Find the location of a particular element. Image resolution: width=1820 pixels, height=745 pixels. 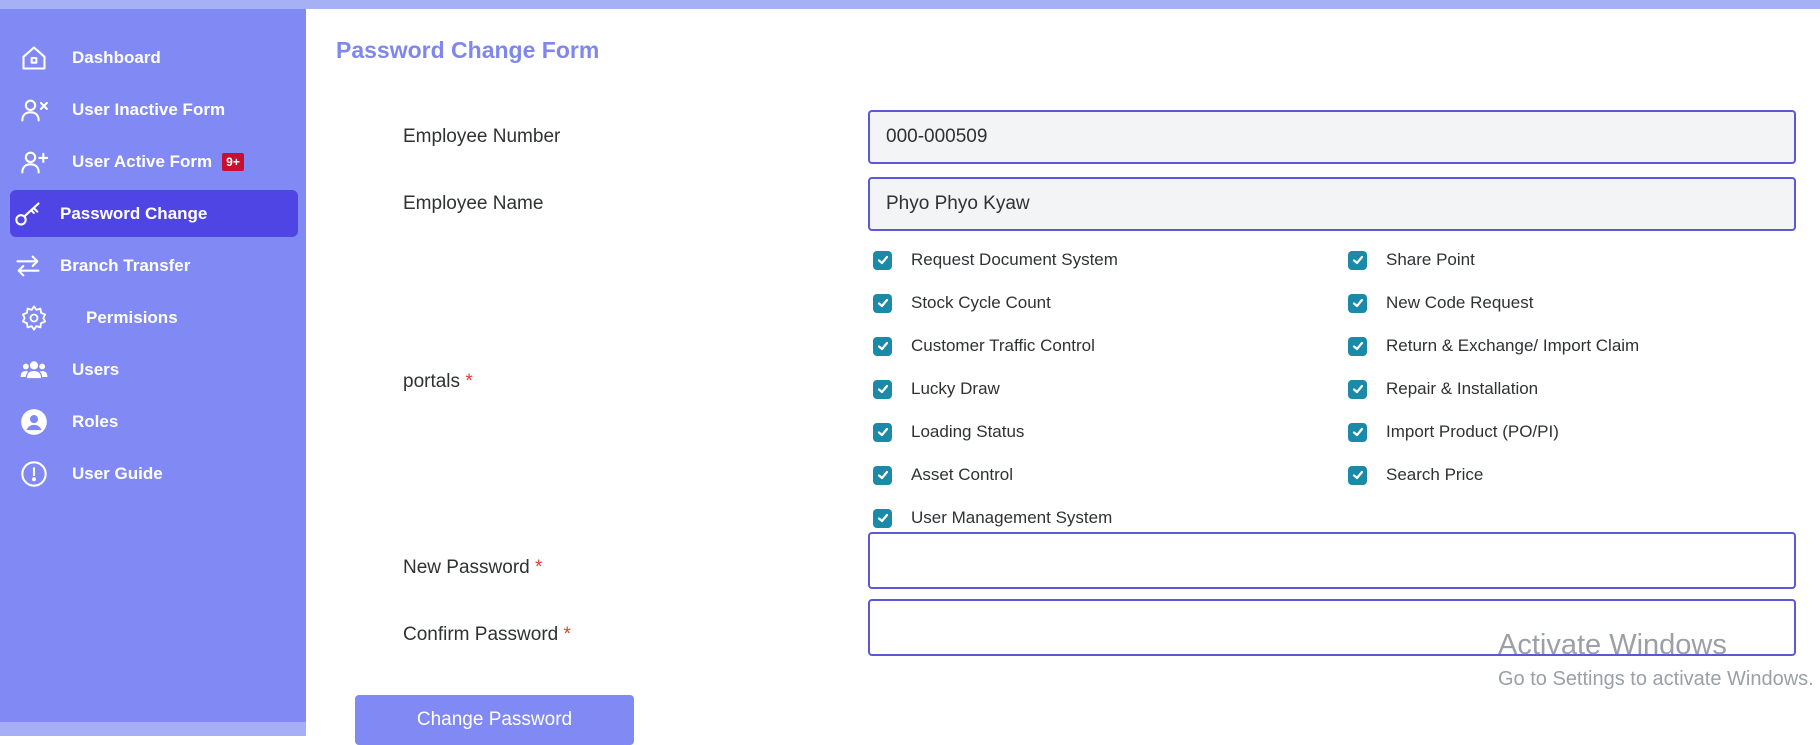

sidebar-item-label: User Guide is located at coordinates (117, 473).